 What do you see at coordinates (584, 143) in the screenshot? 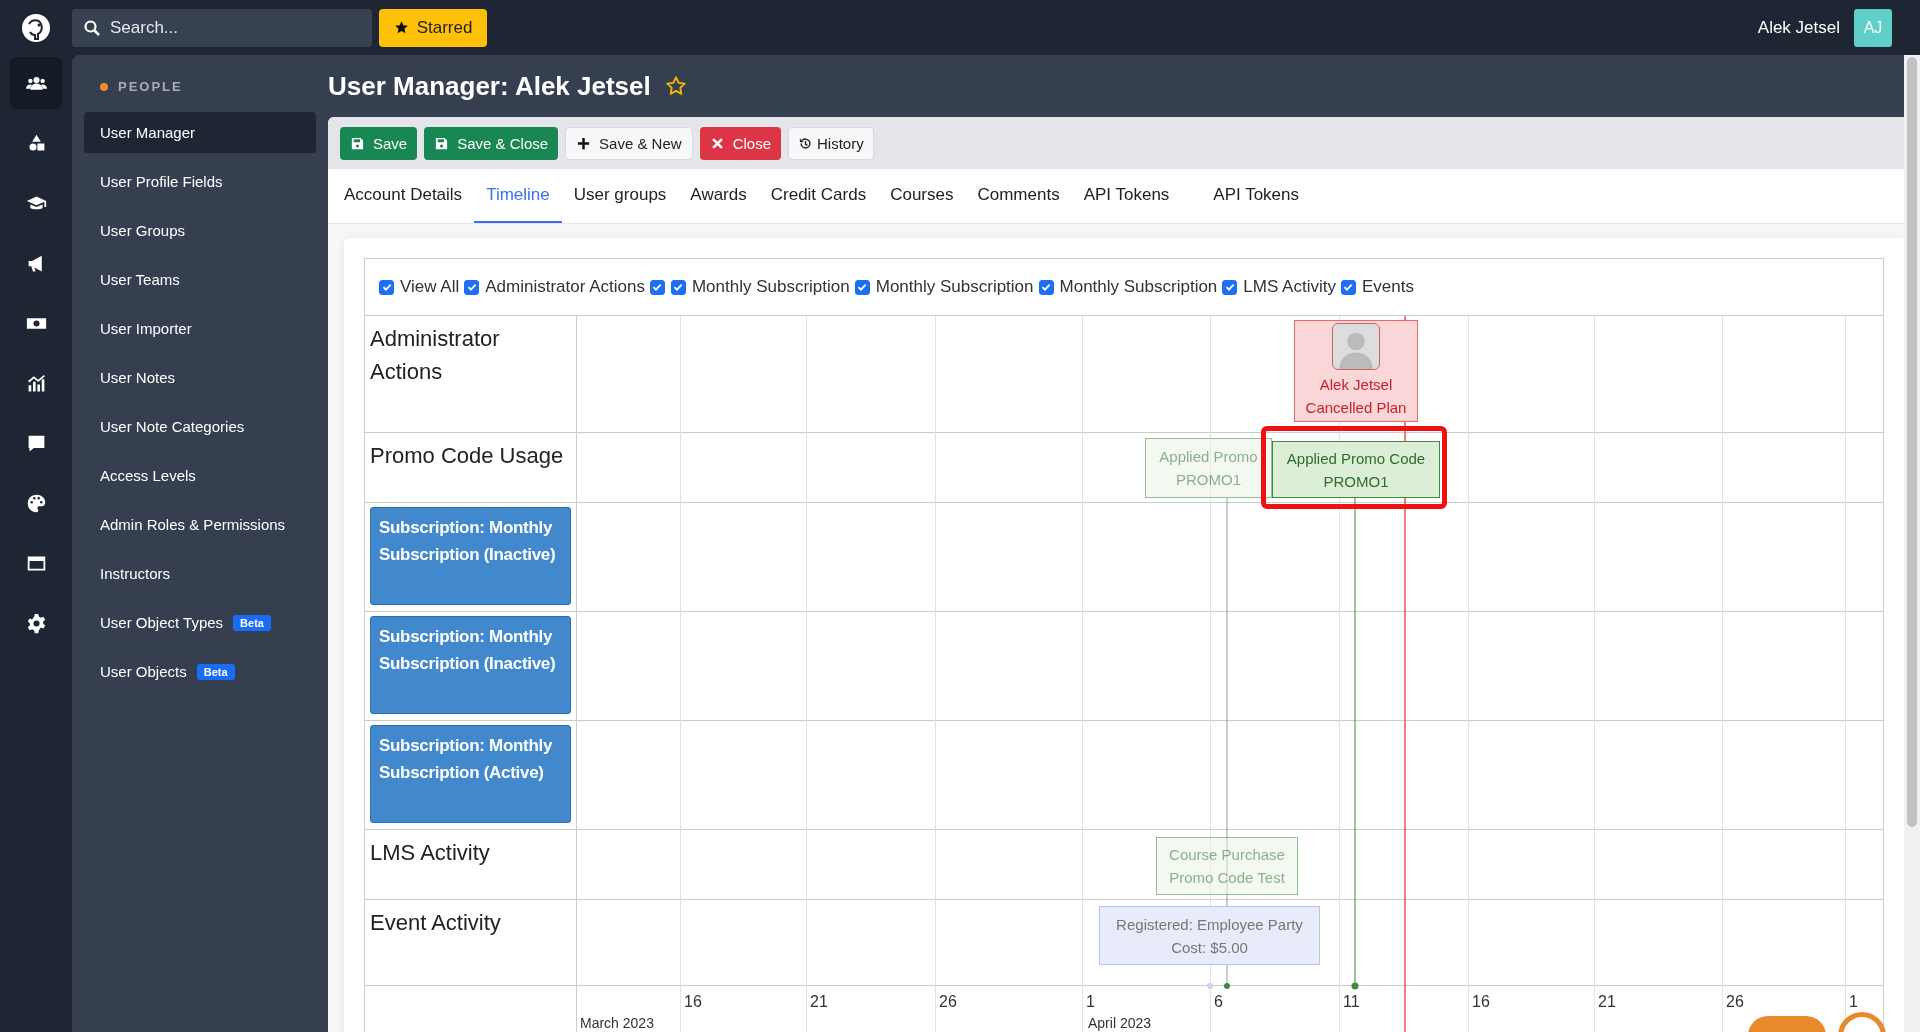
I see `plus-icon` at bounding box center [584, 143].